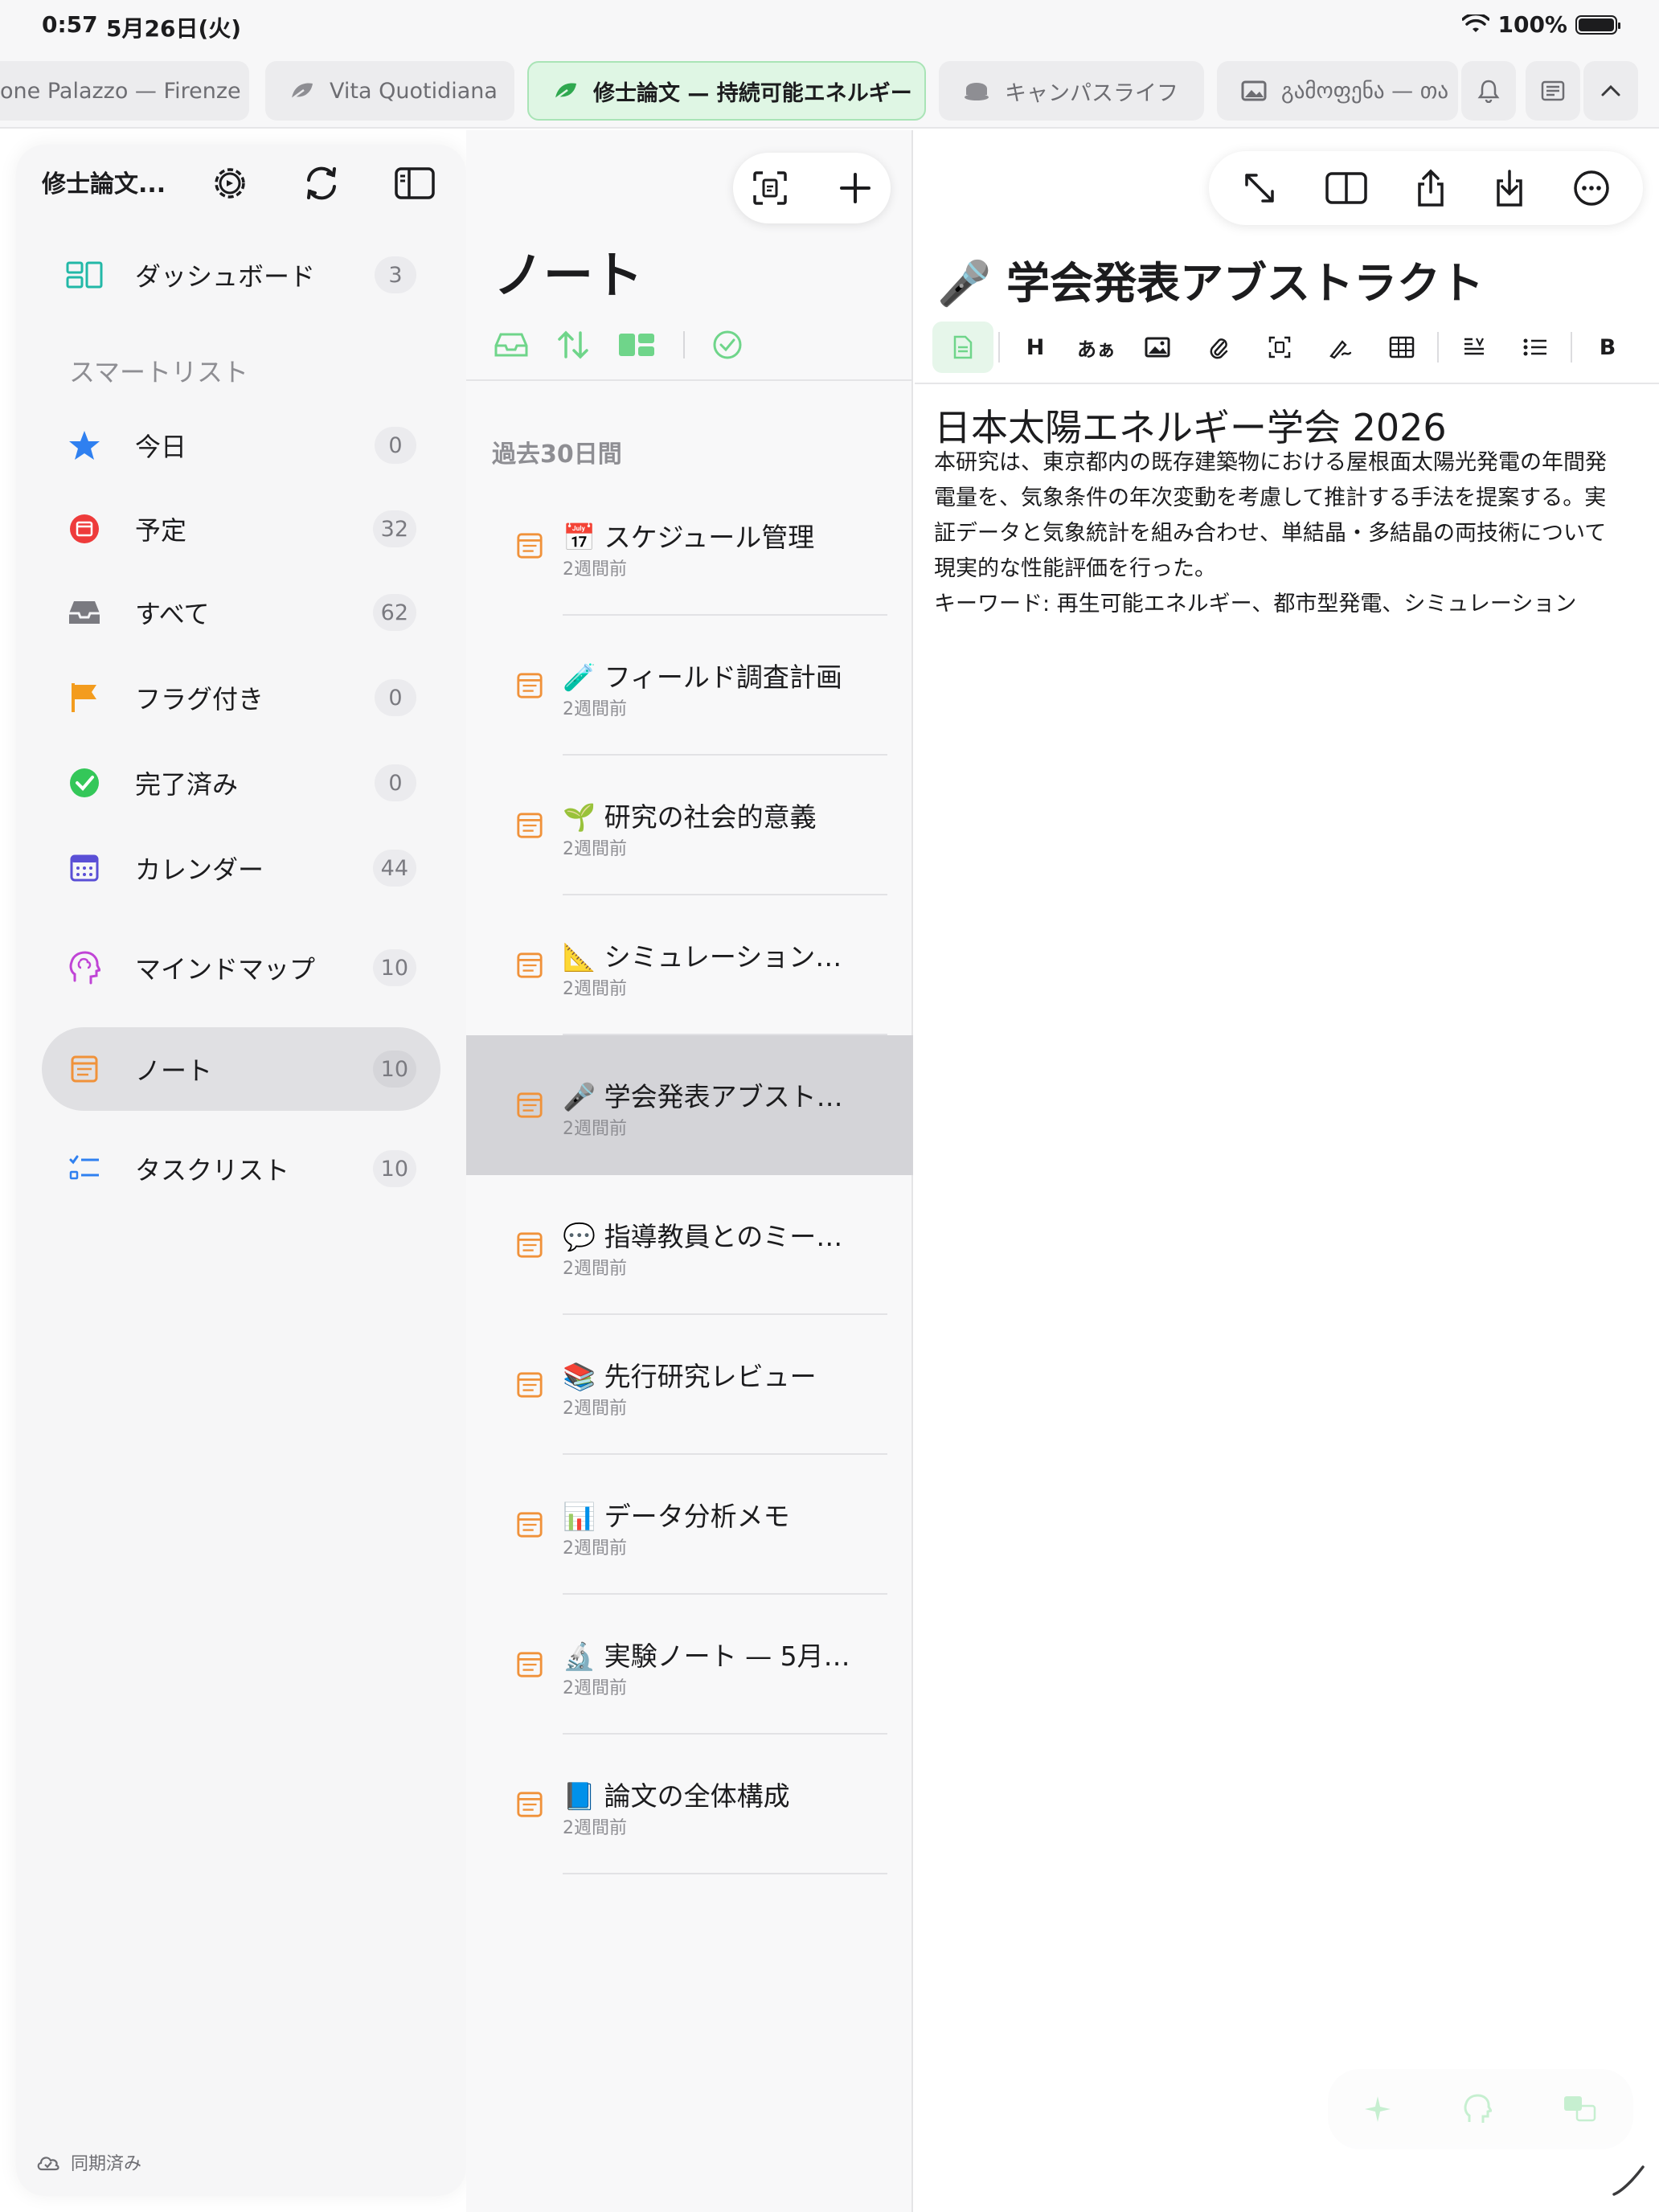  I want to click on tab-vita-quotidiana: Vita Quotidiana, so click(389, 91).